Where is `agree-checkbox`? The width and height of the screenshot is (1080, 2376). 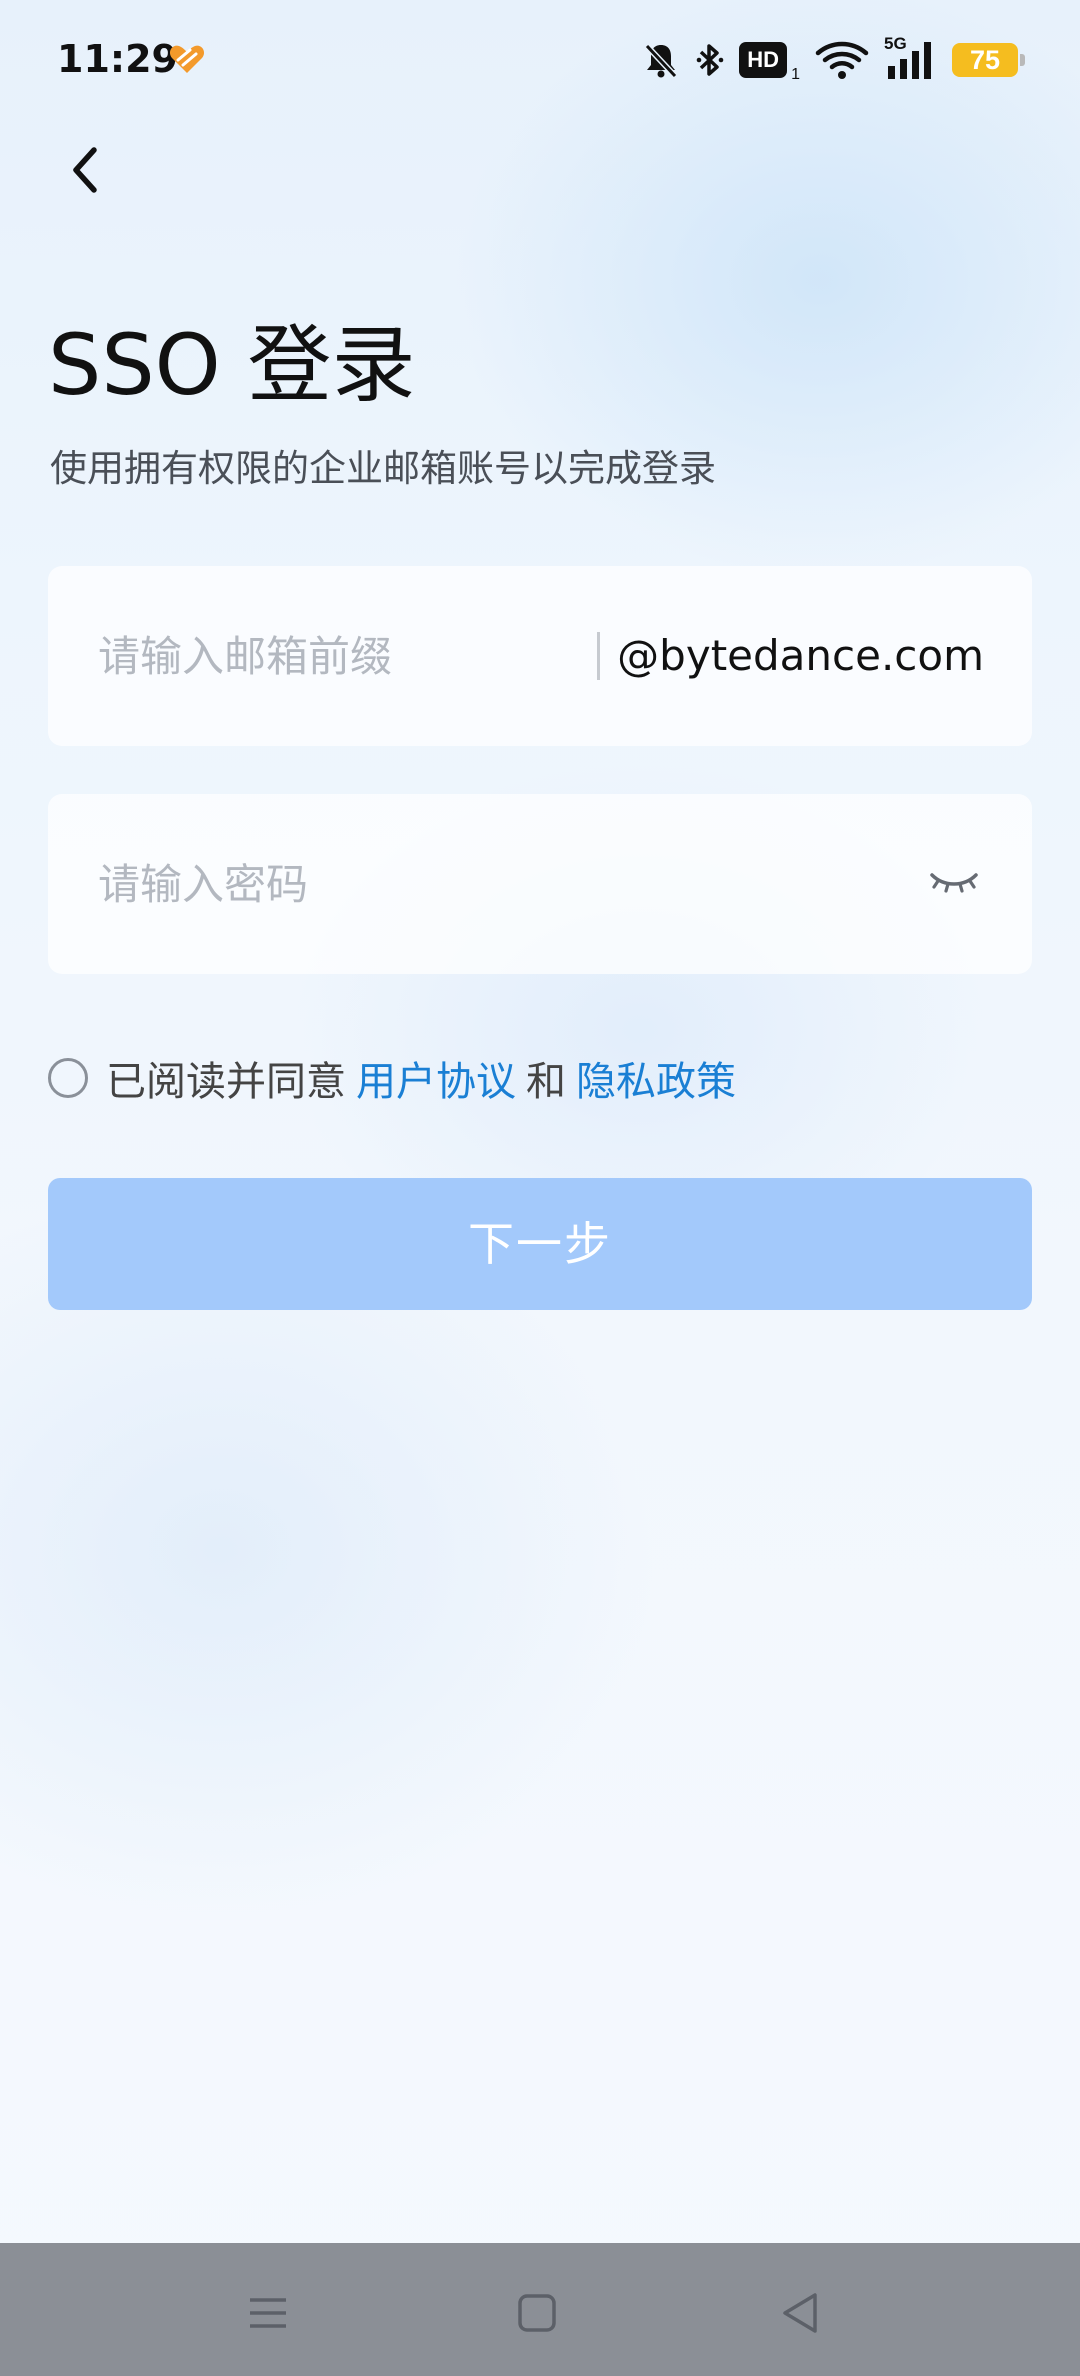 agree-checkbox is located at coordinates (68, 1078).